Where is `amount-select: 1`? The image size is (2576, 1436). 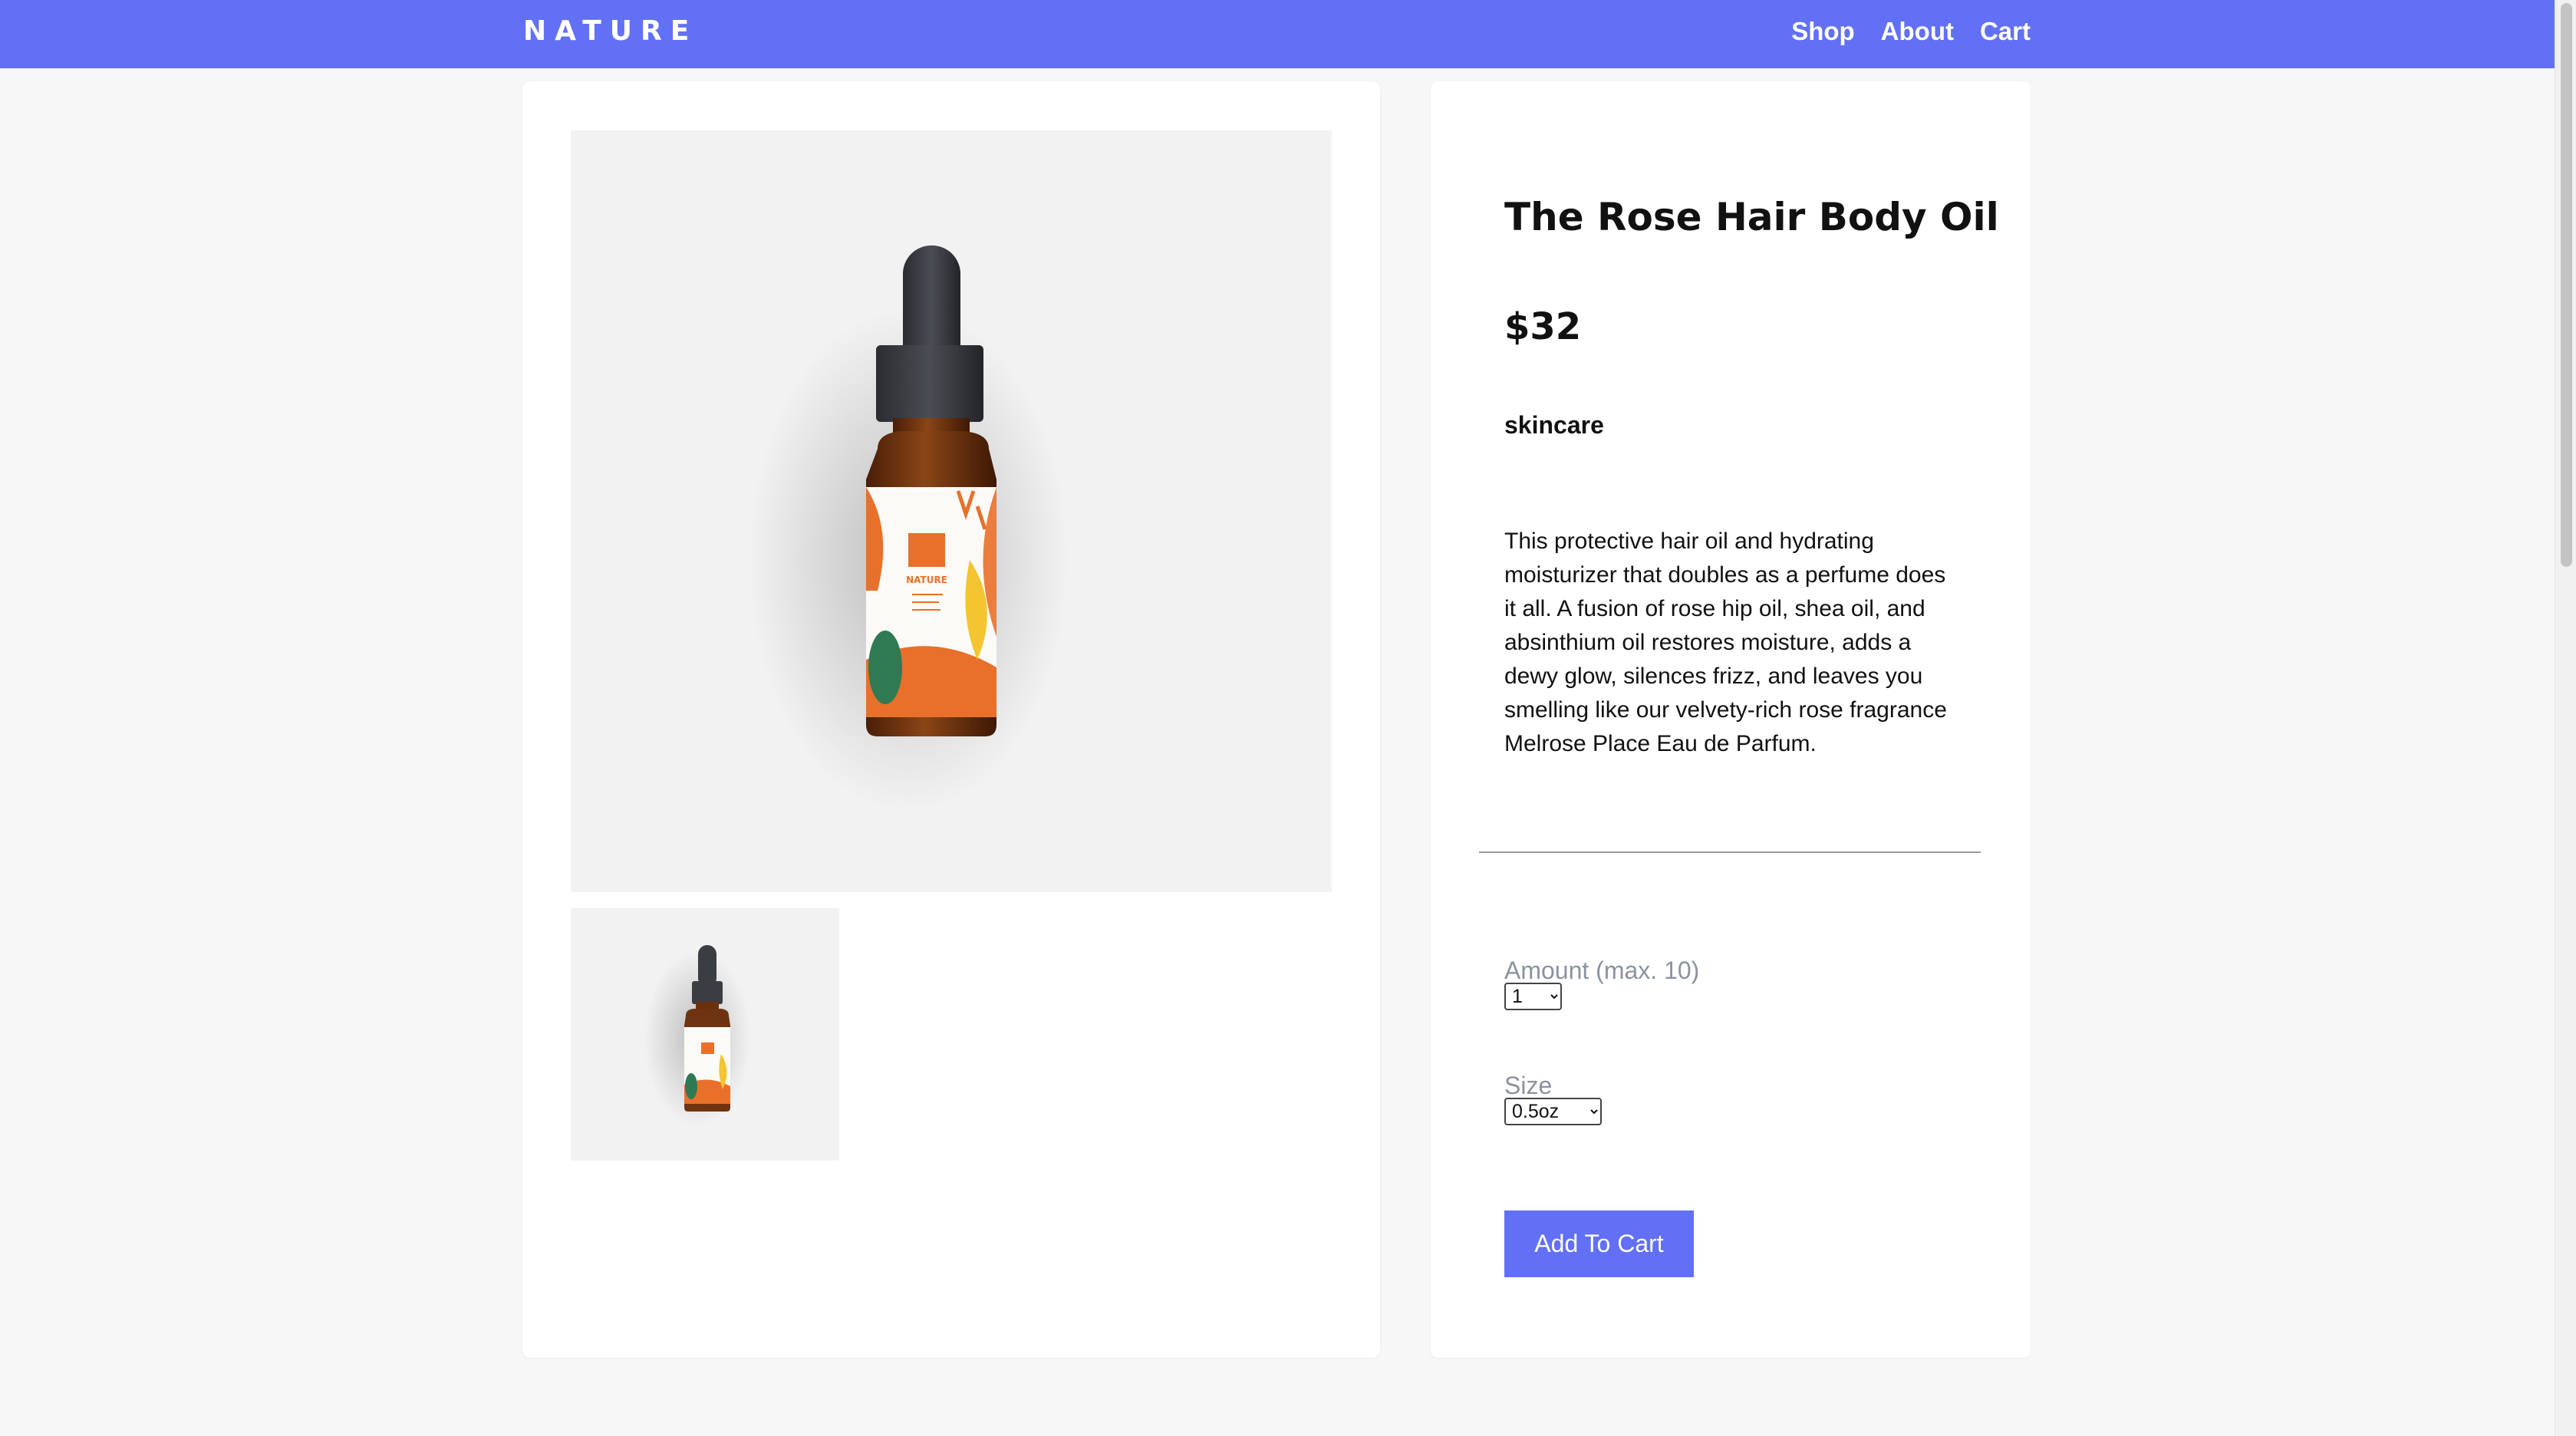
amount-select: 1 is located at coordinates (1533, 997).